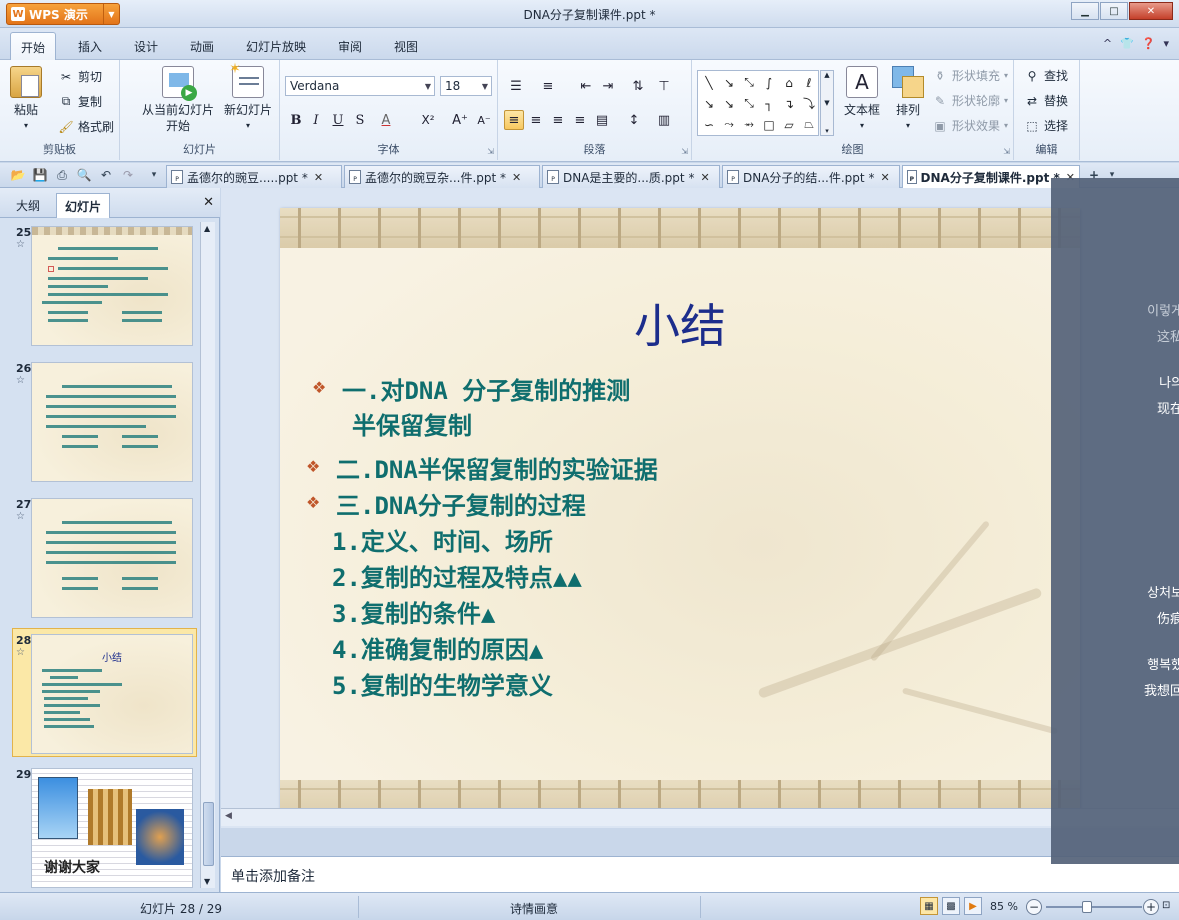  I want to click on font-name-select: Verdana ▼, so click(360, 86).